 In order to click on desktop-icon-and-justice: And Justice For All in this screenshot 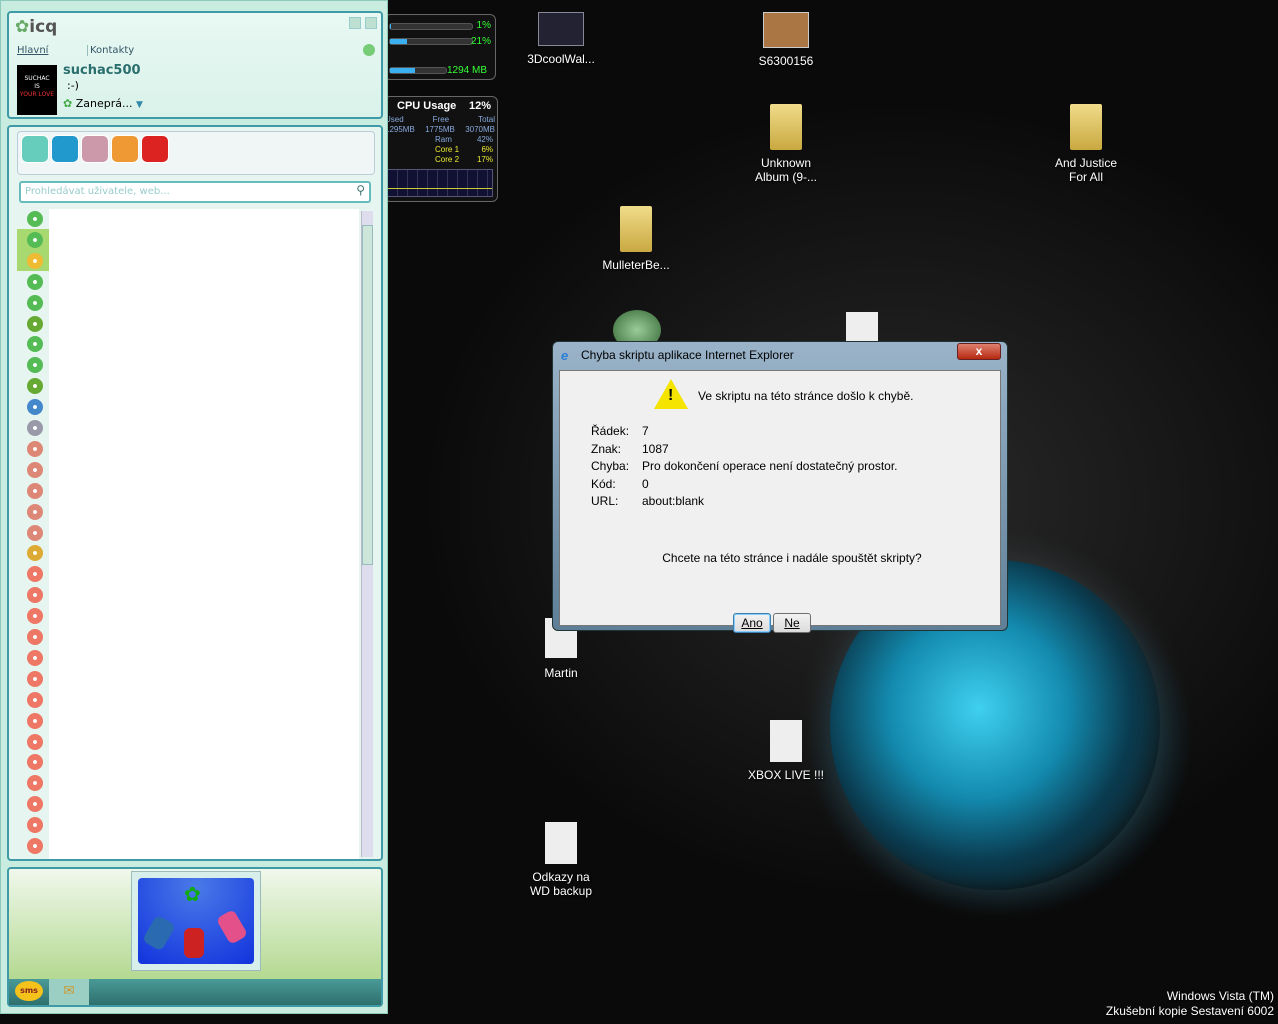, I will do `click(1086, 144)`.